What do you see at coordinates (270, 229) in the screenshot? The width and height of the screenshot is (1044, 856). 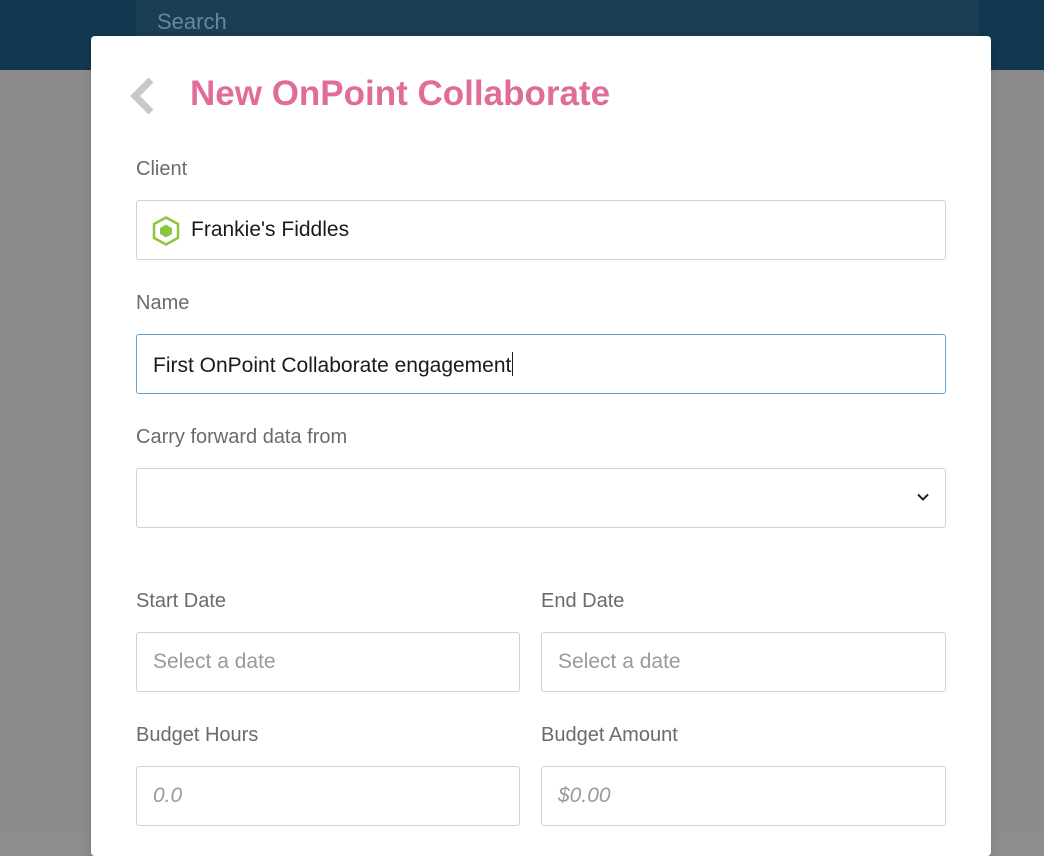 I see `client-value: Frankie's Fiddles` at bounding box center [270, 229].